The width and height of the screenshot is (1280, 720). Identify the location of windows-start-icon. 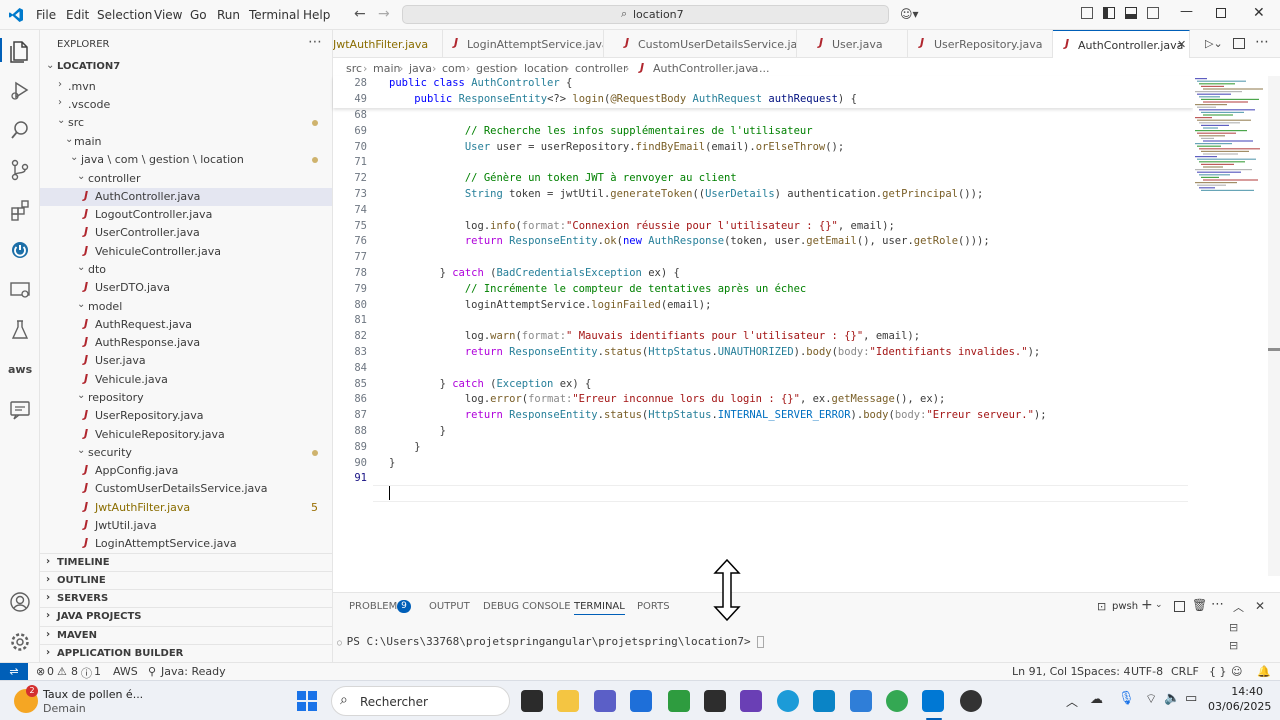
(307, 701).